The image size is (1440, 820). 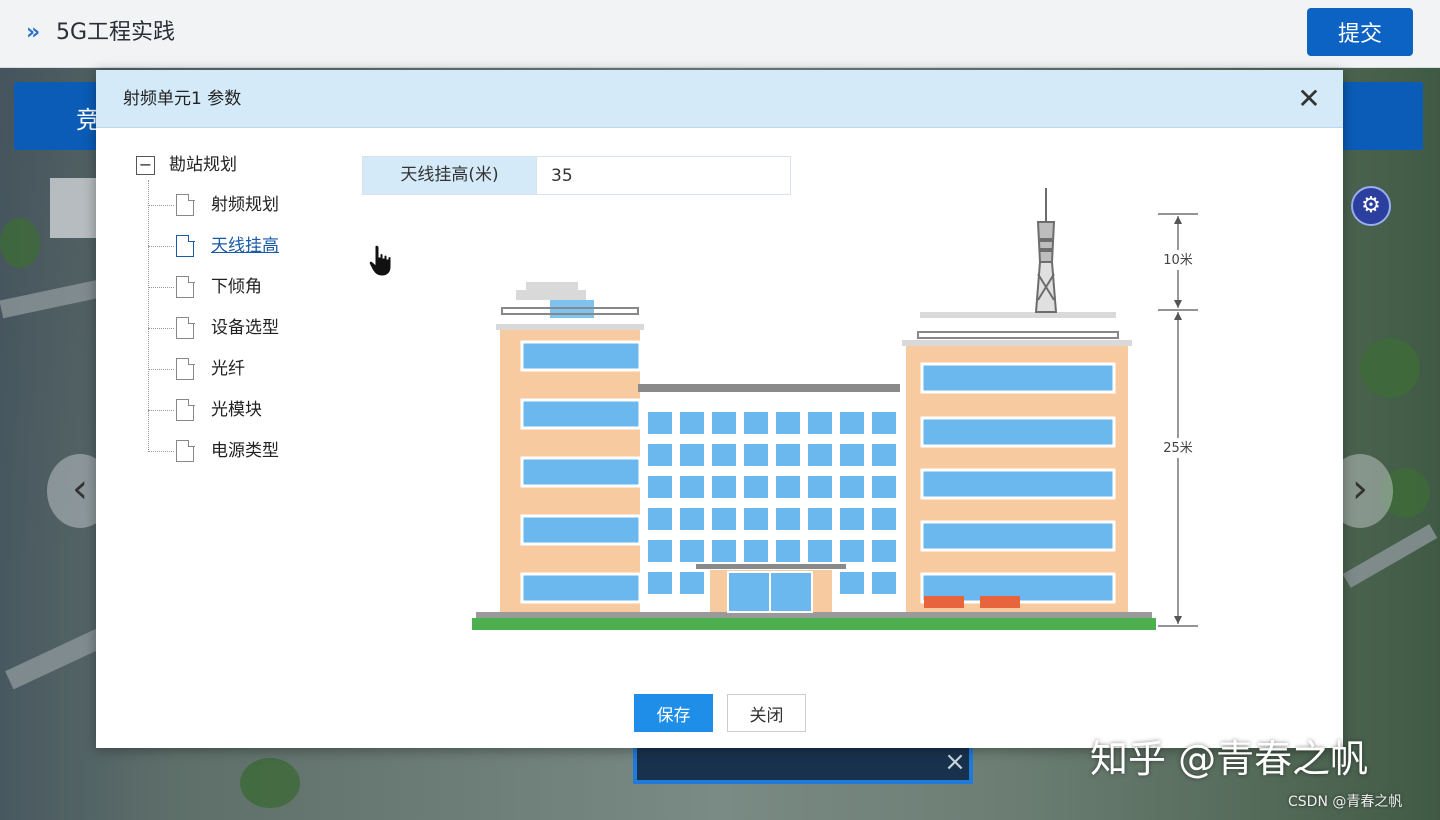 I want to click on tree-item-power-type: 电源类型, so click(x=238, y=451).